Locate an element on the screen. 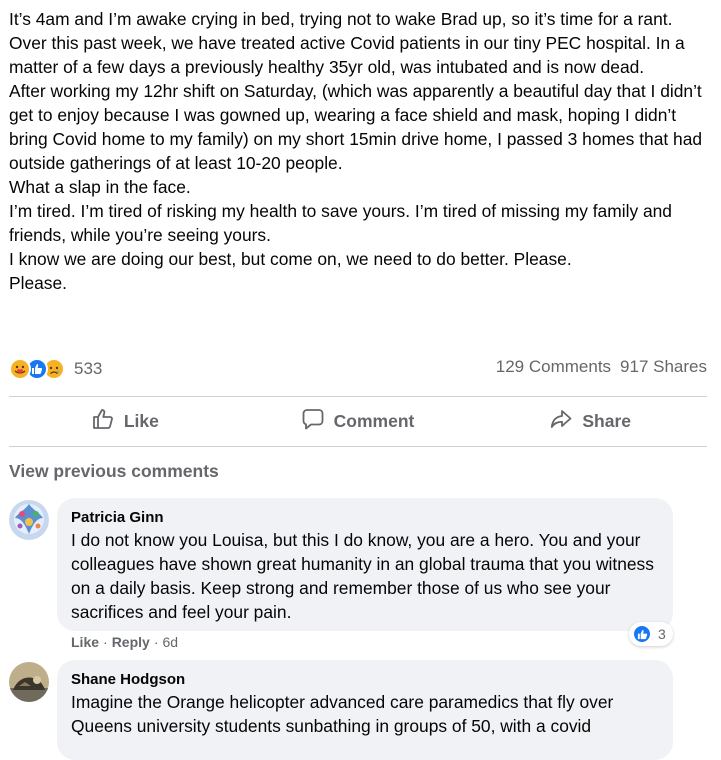  comment-bubble-icon is located at coordinates (313, 421).